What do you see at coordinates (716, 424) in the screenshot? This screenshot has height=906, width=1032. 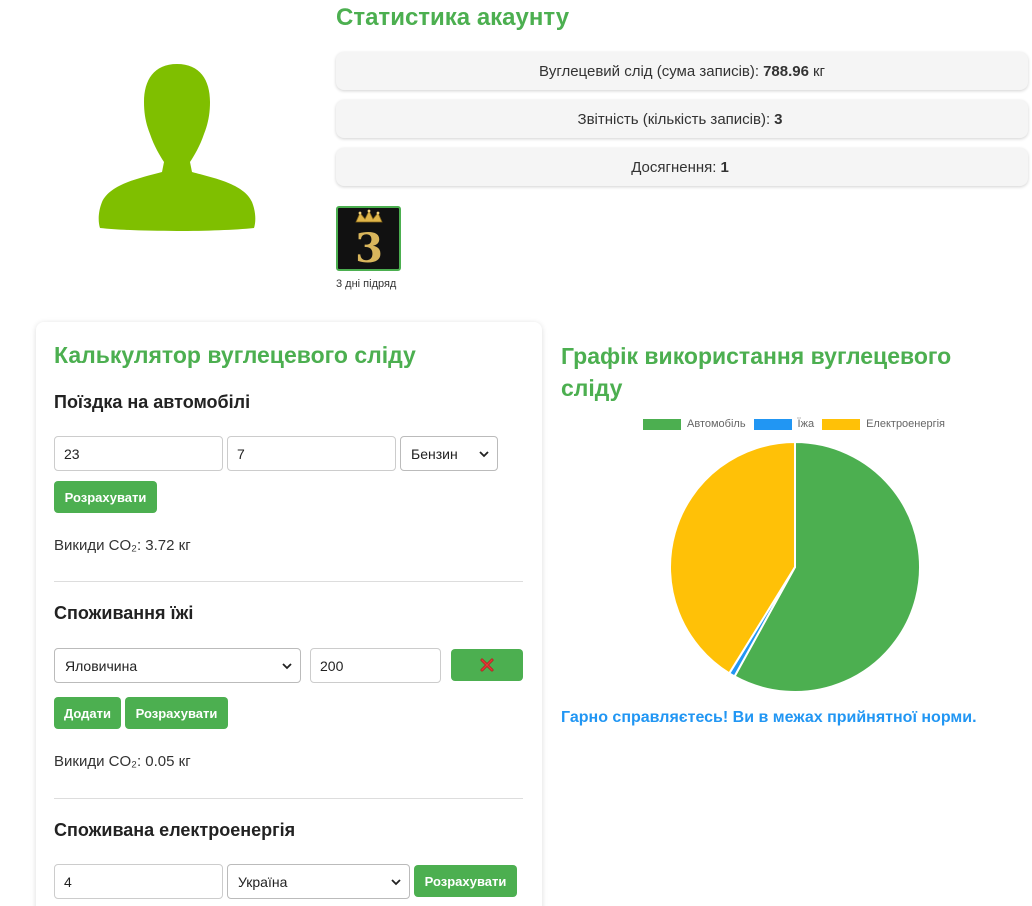 I see `legend-label: Автомобіль` at bounding box center [716, 424].